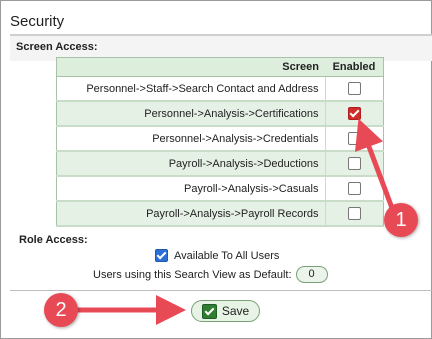 This screenshot has width=432, height=339. Describe the element at coordinates (191, 189) in the screenshot. I see `screen-name: Payroll->Analysis->Casuals` at that location.